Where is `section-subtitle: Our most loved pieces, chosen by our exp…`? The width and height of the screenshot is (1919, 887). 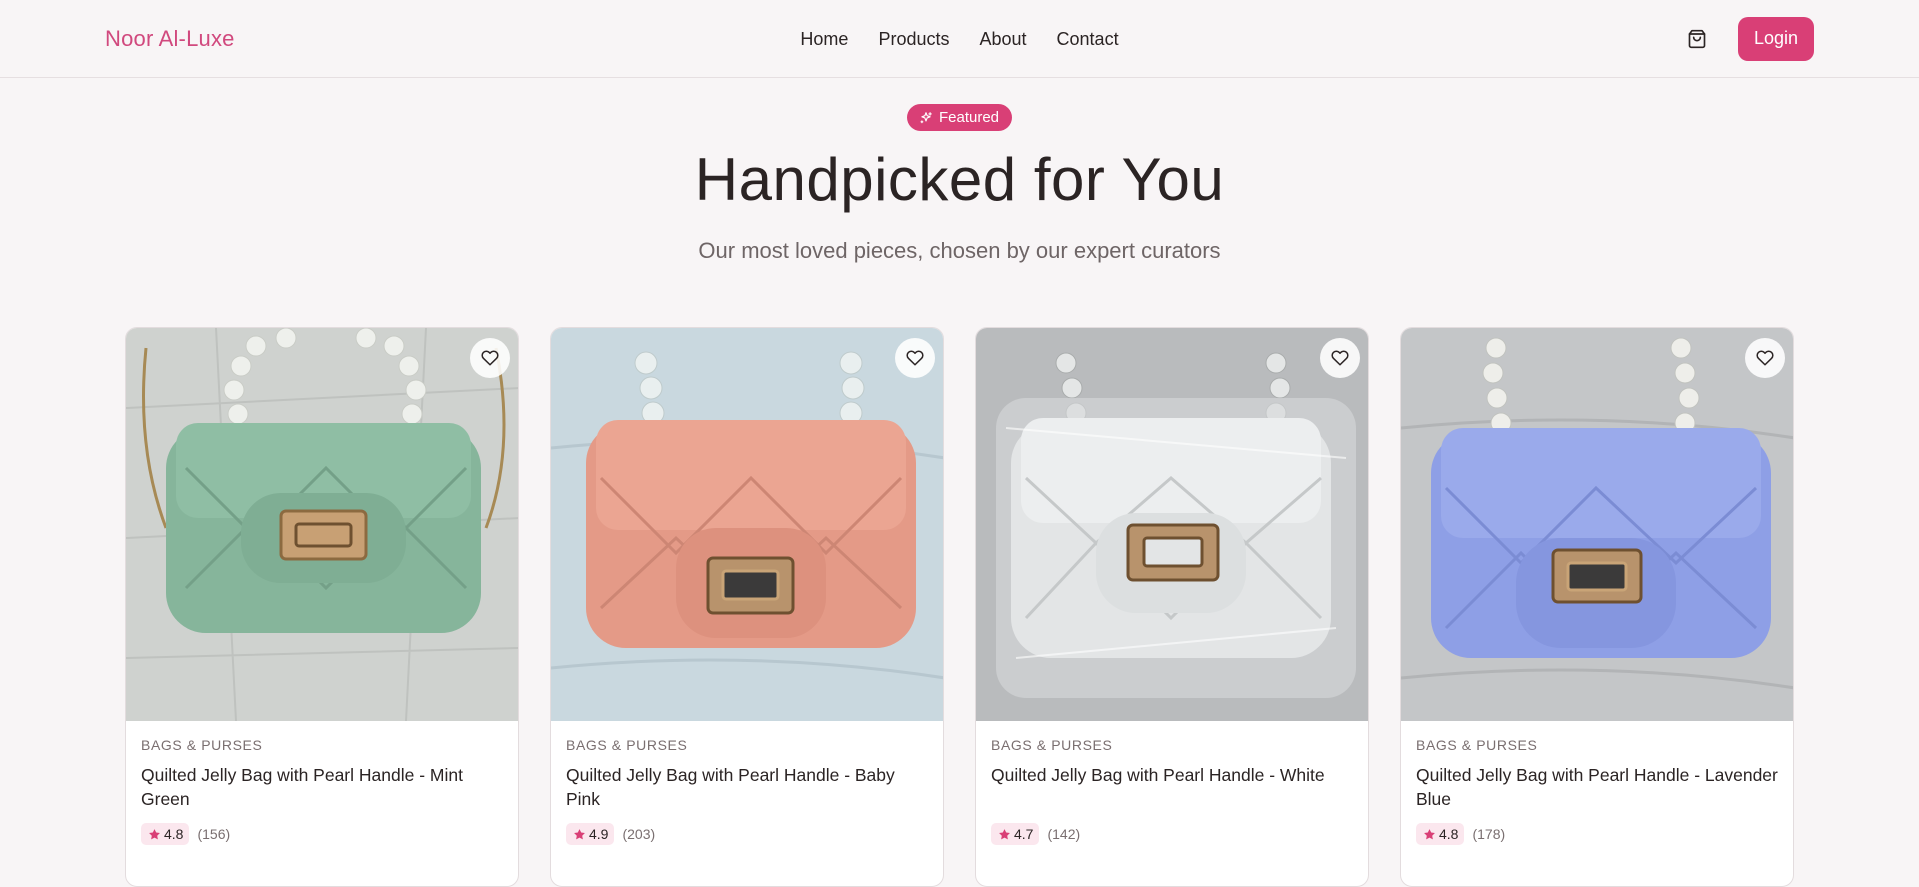 section-subtitle: Our most loved pieces, chosen by our exp… is located at coordinates (959, 250).